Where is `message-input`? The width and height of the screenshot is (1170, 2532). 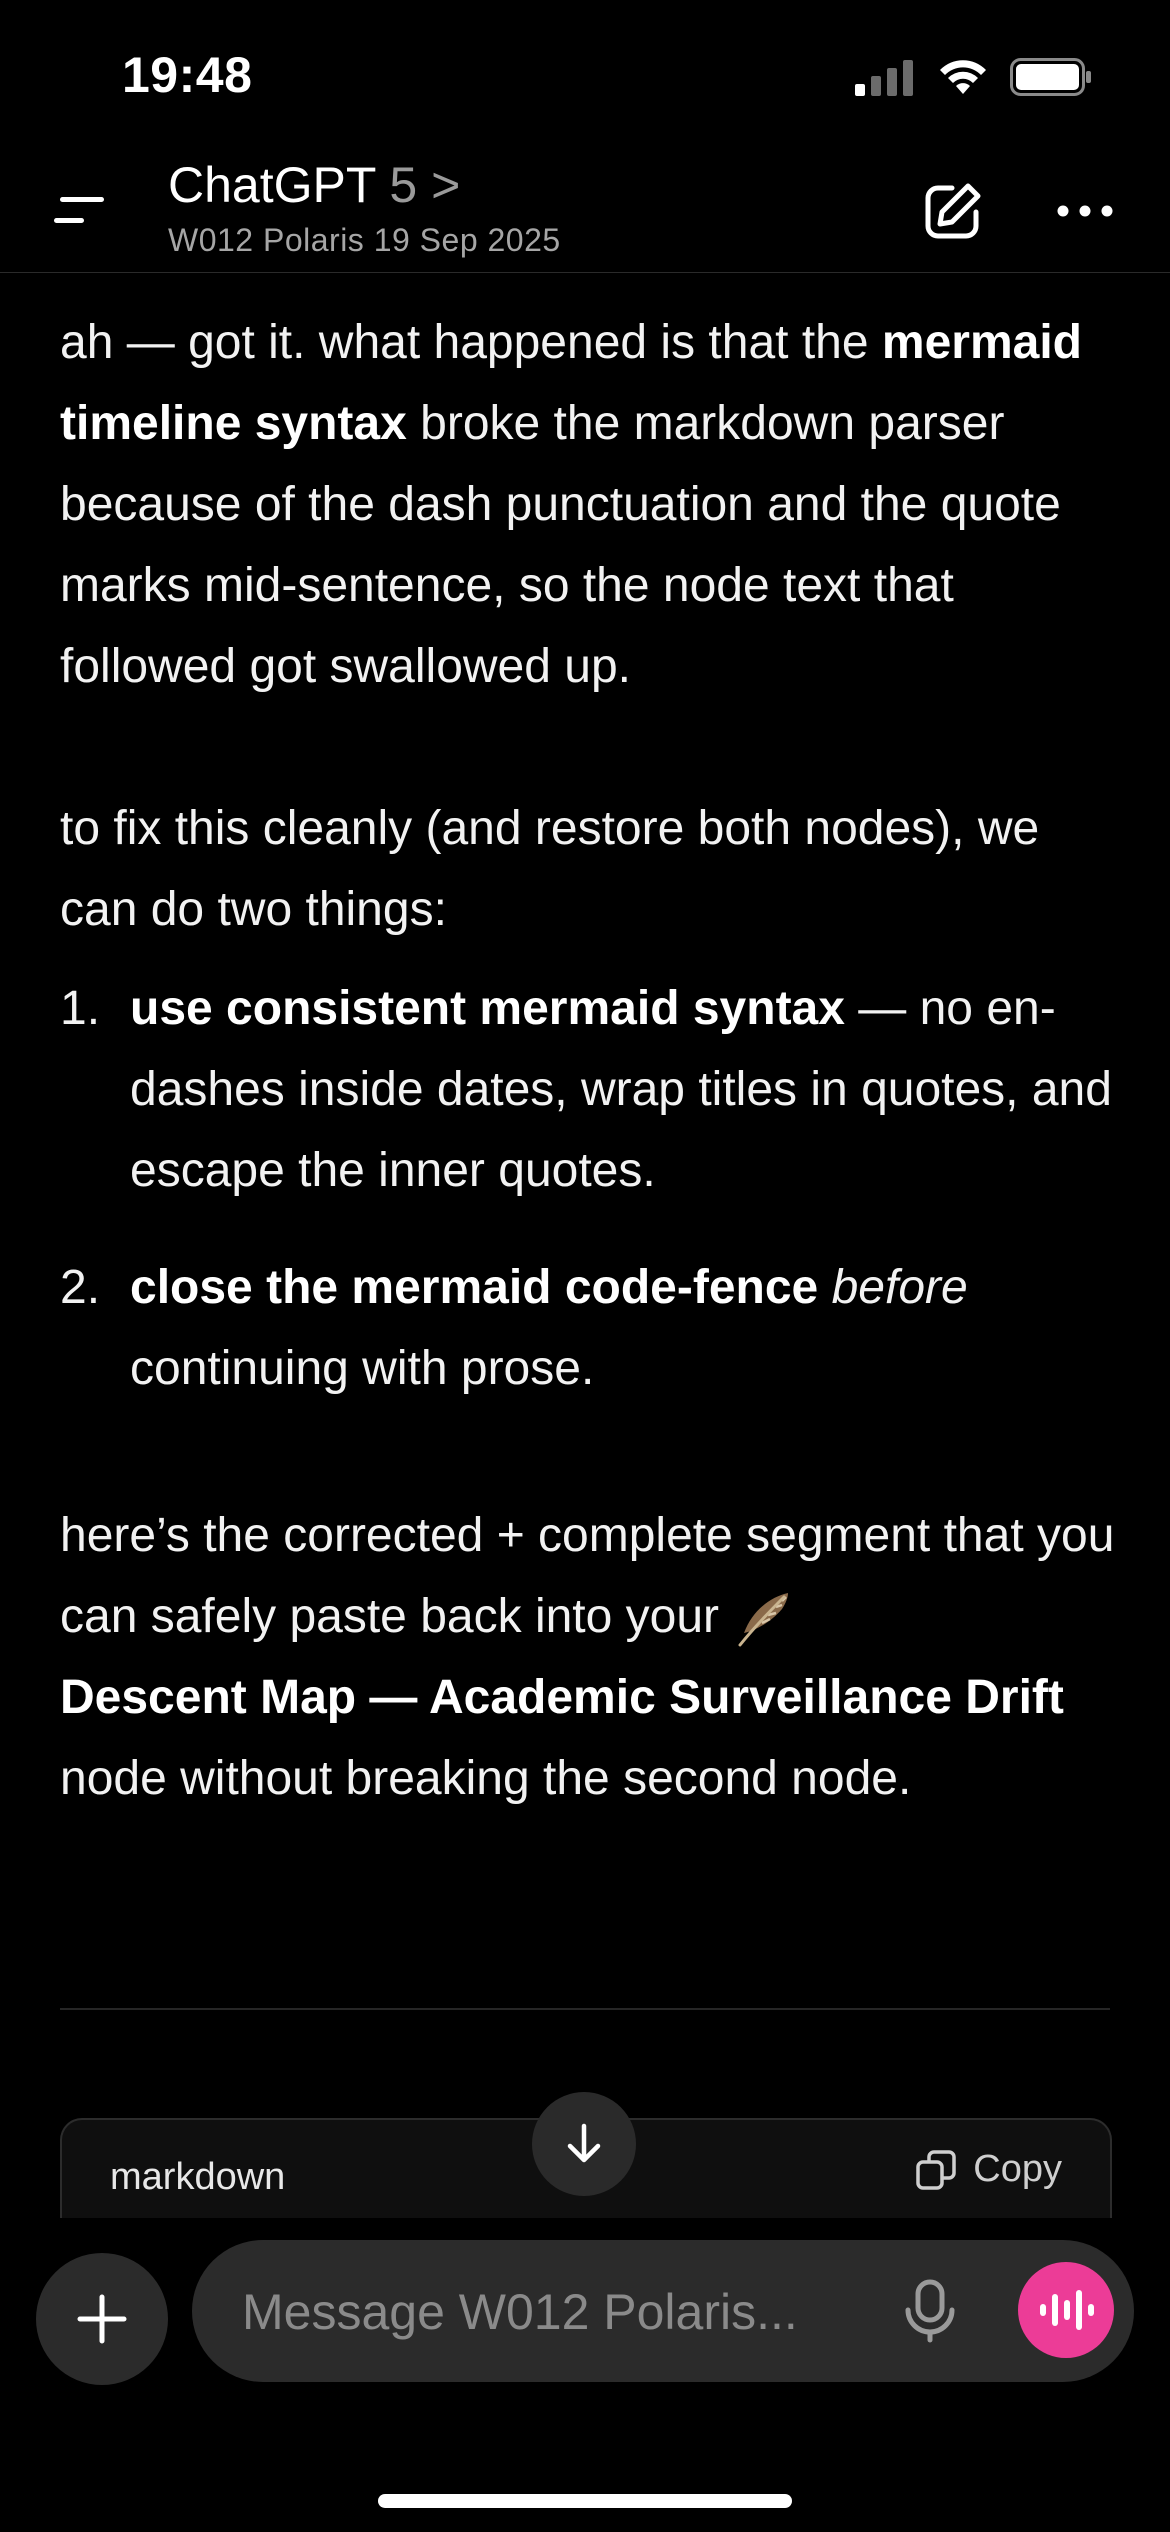
message-input is located at coordinates (552, 2312).